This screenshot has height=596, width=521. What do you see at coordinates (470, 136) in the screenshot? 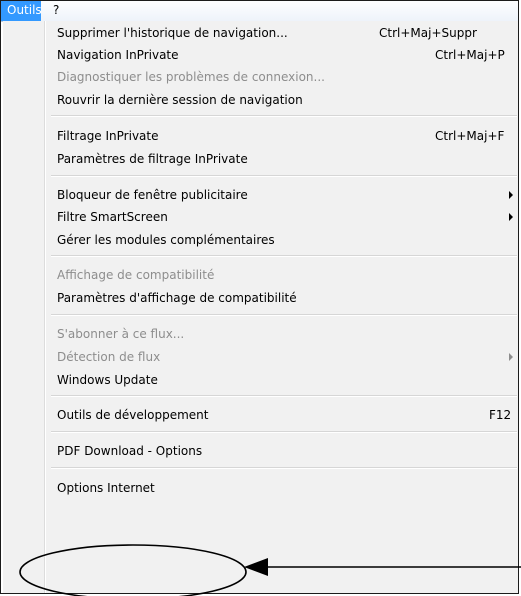
I see `shortcut-inprivate-filtering: Ctrl+Maj+F` at bounding box center [470, 136].